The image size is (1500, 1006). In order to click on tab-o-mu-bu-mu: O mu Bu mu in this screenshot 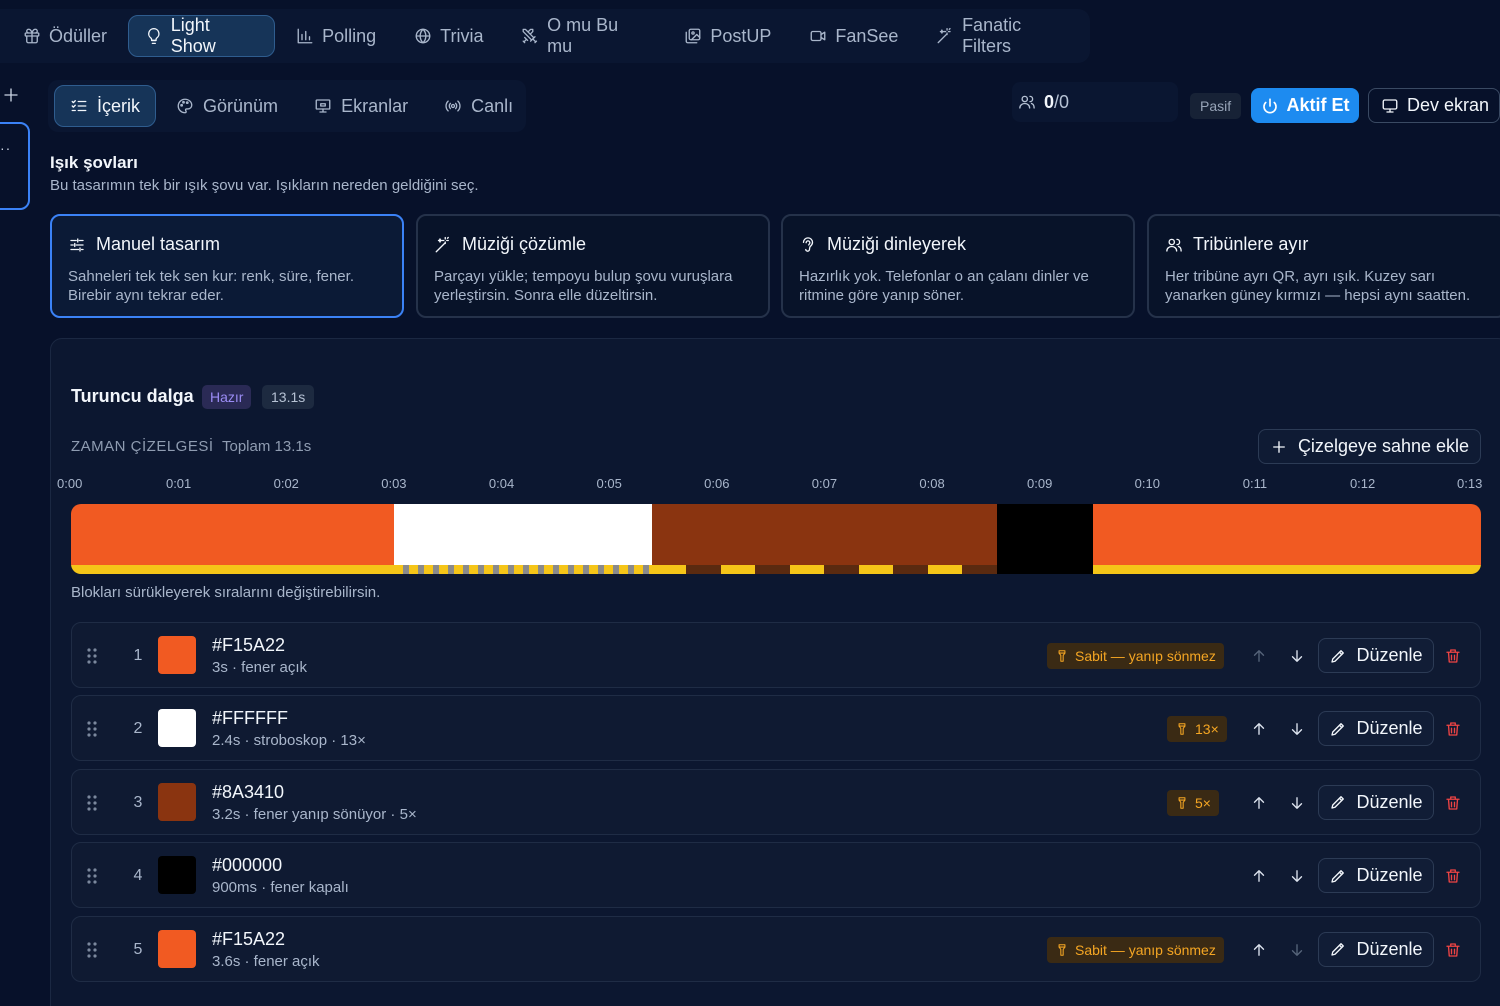, I will do `click(583, 36)`.